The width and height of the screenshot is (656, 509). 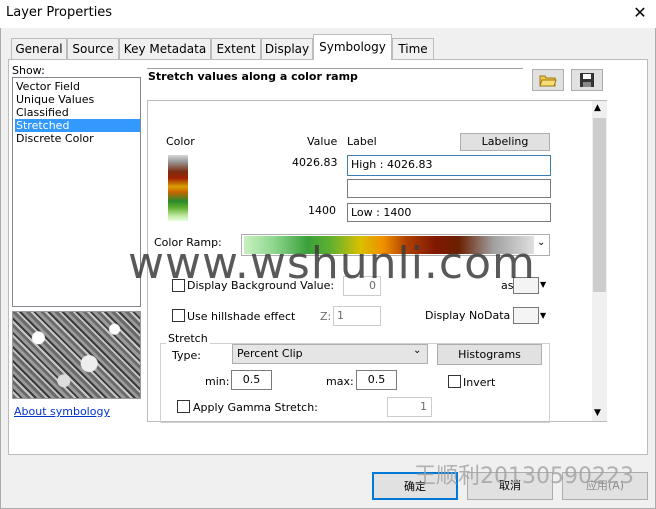 What do you see at coordinates (417, 350) in the screenshot?
I see `stretch-type-chevron-icon: ⌄` at bounding box center [417, 350].